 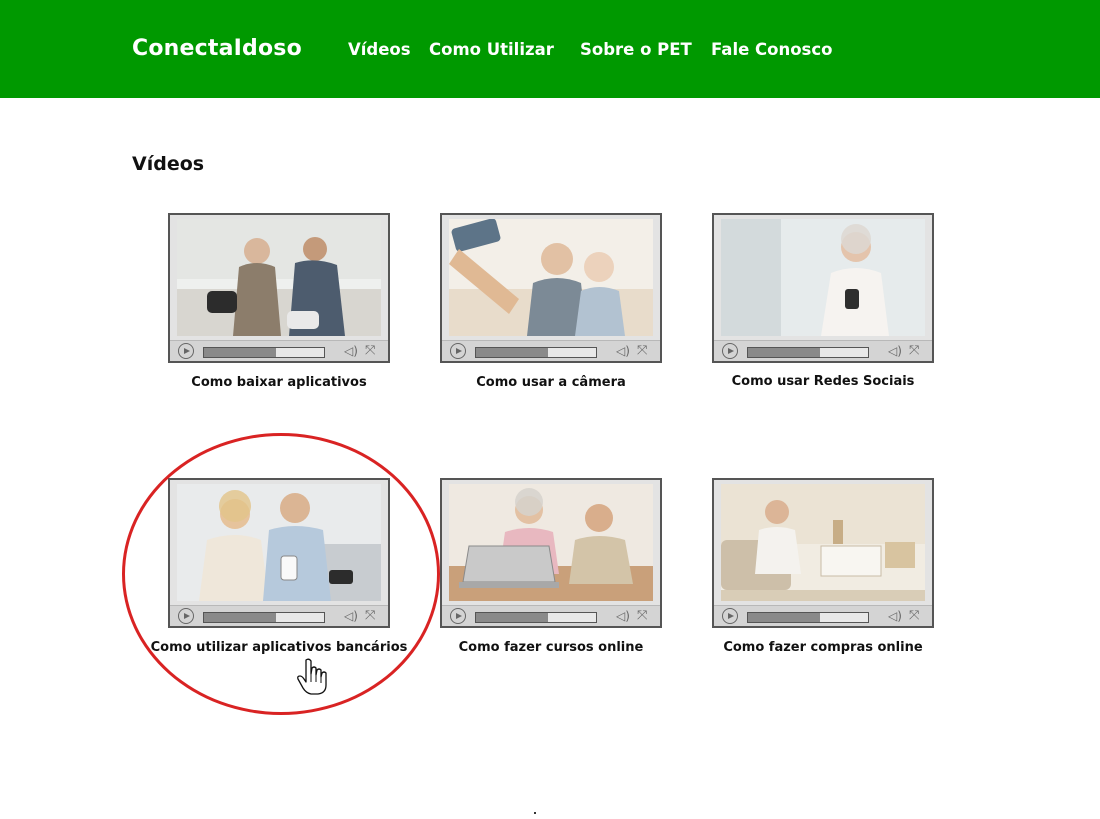 What do you see at coordinates (279, 382) in the screenshot?
I see `video-title: Como baixar aplicativos` at bounding box center [279, 382].